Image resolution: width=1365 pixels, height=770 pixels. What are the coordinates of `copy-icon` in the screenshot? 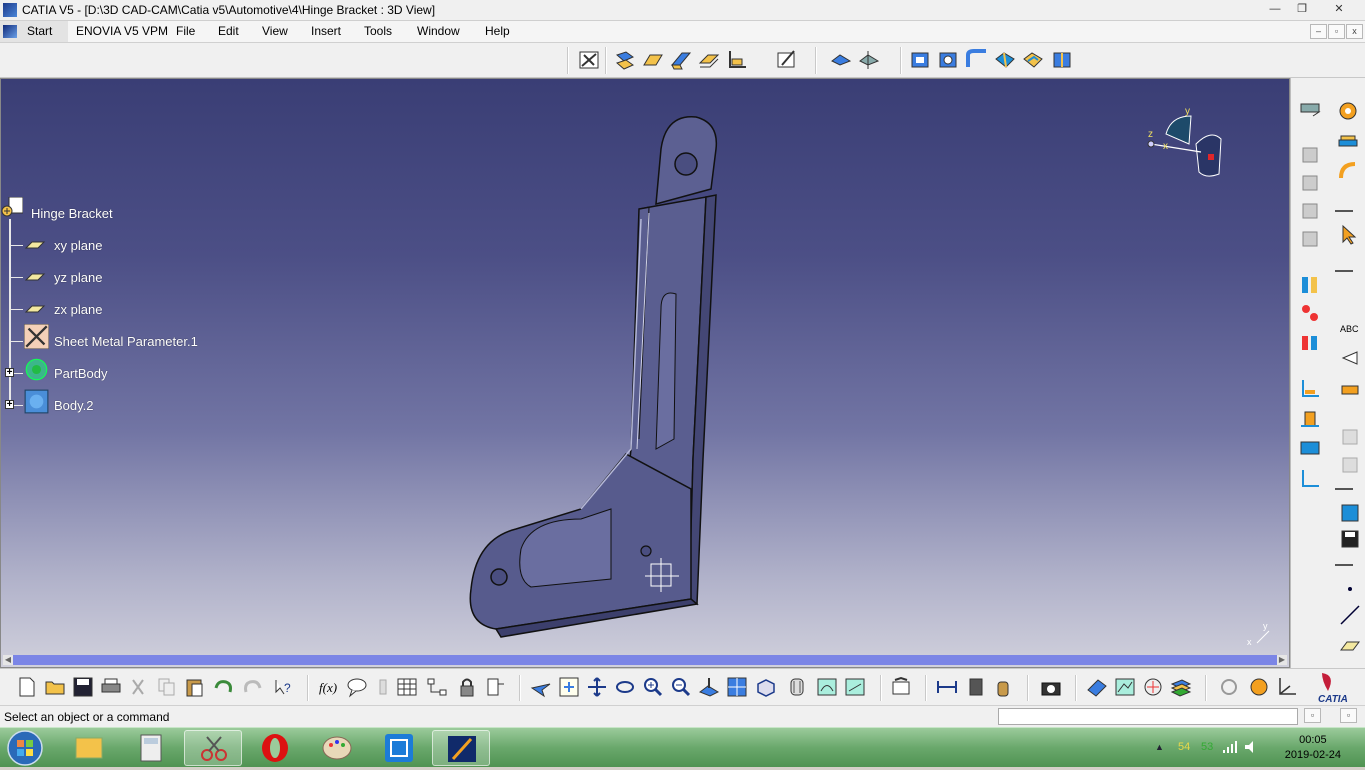 It's located at (167, 687).